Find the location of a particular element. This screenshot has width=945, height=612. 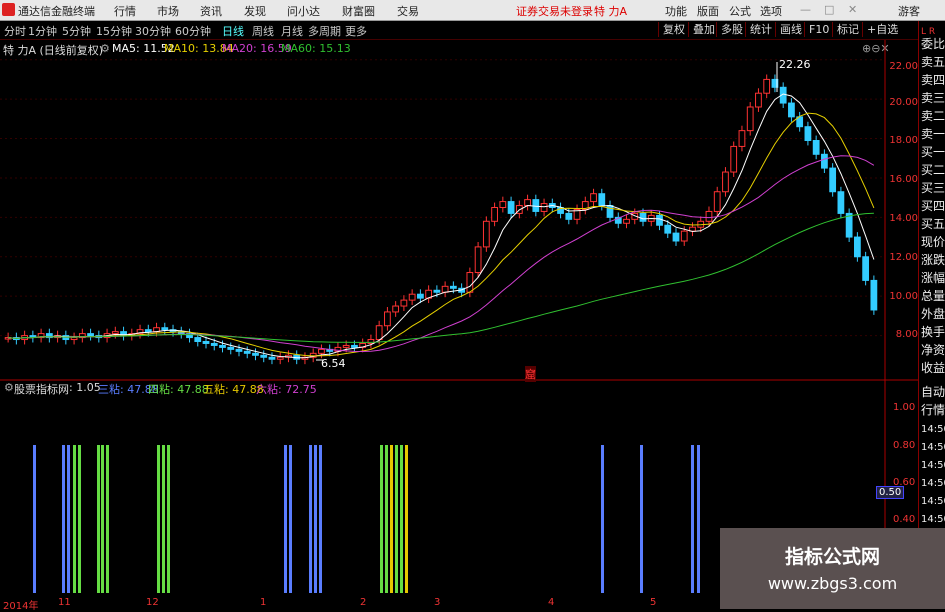

tab-monthly: 月线 is located at coordinates (292, 31).